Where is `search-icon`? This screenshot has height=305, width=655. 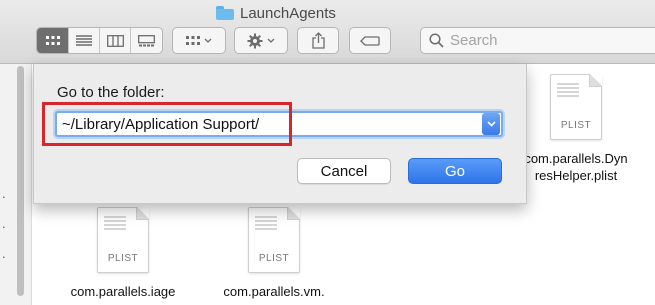 search-icon is located at coordinates (436, 40).